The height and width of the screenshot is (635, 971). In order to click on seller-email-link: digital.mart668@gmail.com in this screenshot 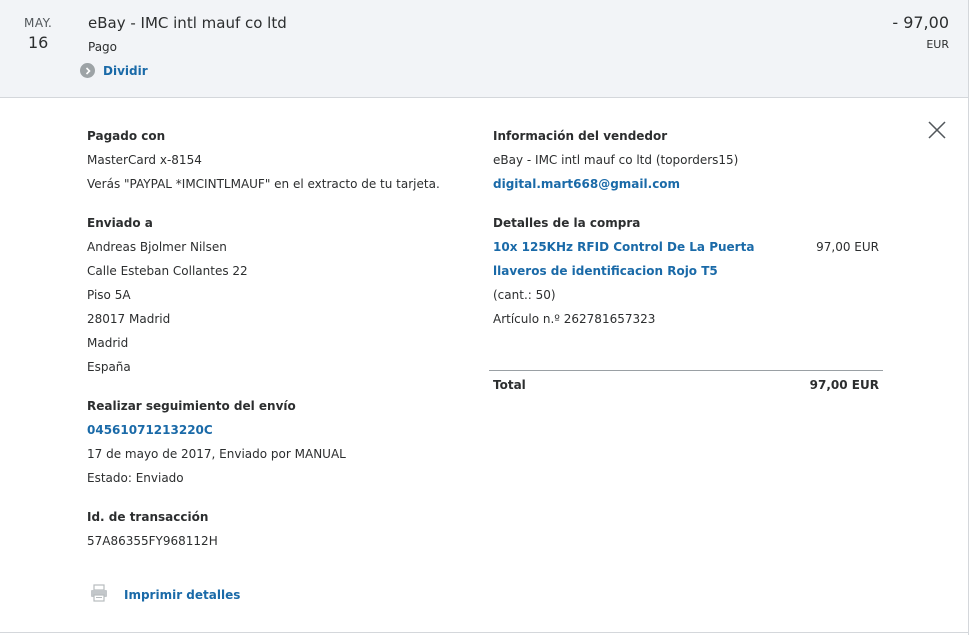, I will do `click(688, 184)`.